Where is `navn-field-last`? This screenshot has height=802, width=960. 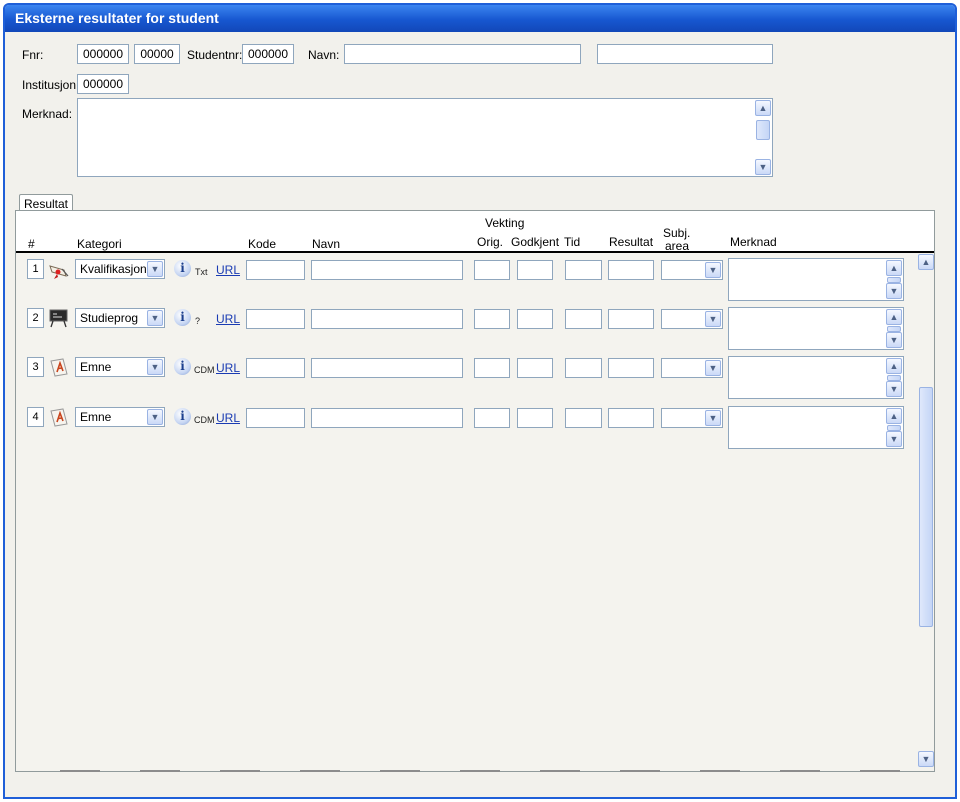
navn-field-last is located at coordinates (685, 54).